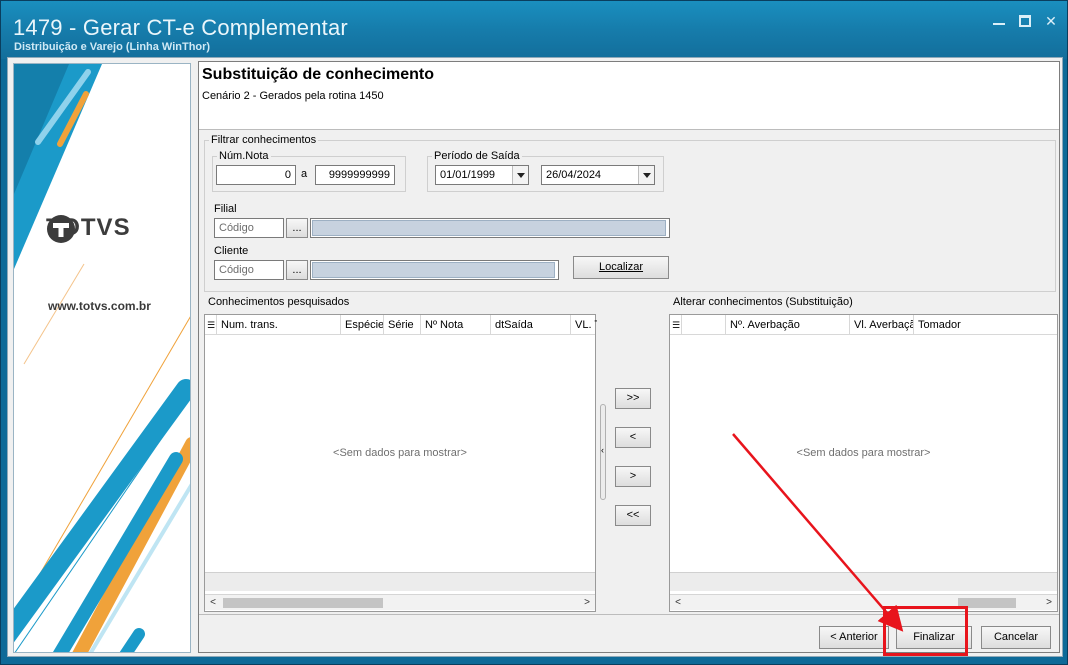 This screenshot has width=1068, height=665. What do you see at coordinates (818, 532) in the screenshot?
I see `annotation-arrow` at bounding box center [818, 532].